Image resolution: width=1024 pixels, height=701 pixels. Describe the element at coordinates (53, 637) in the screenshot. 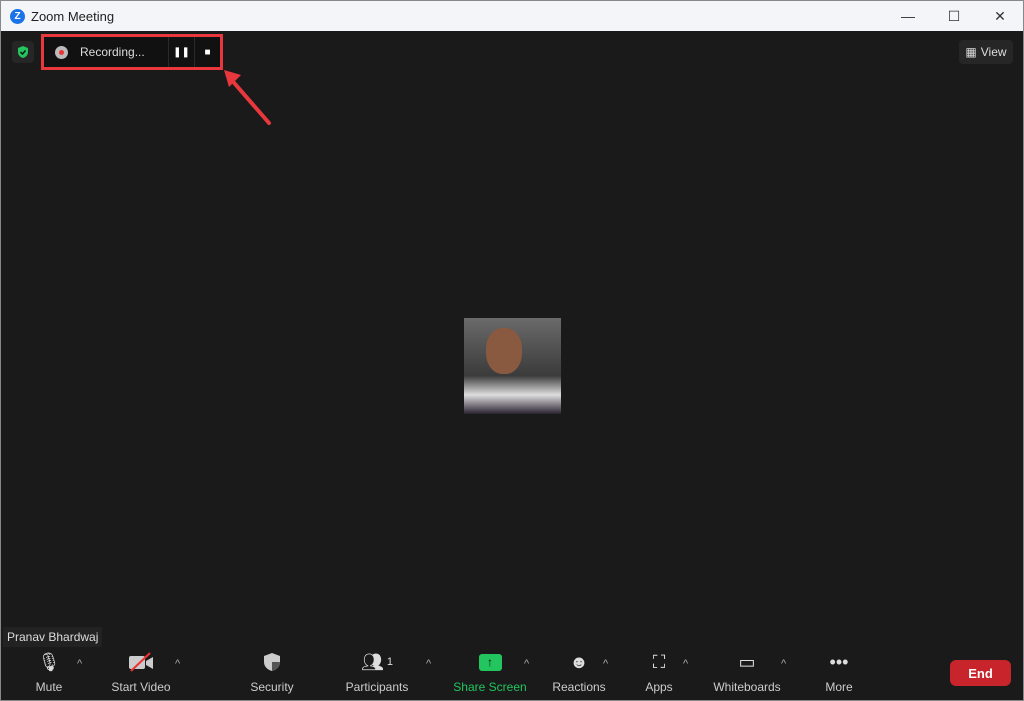

I see `participant-name-label: Pranav Bhardwaj` at that location.